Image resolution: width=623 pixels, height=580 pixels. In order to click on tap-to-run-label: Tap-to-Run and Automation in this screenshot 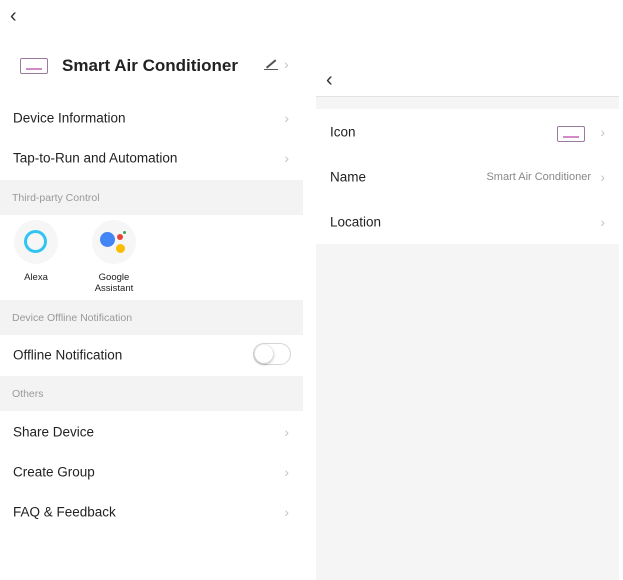, I will do `click(95, 158)`.